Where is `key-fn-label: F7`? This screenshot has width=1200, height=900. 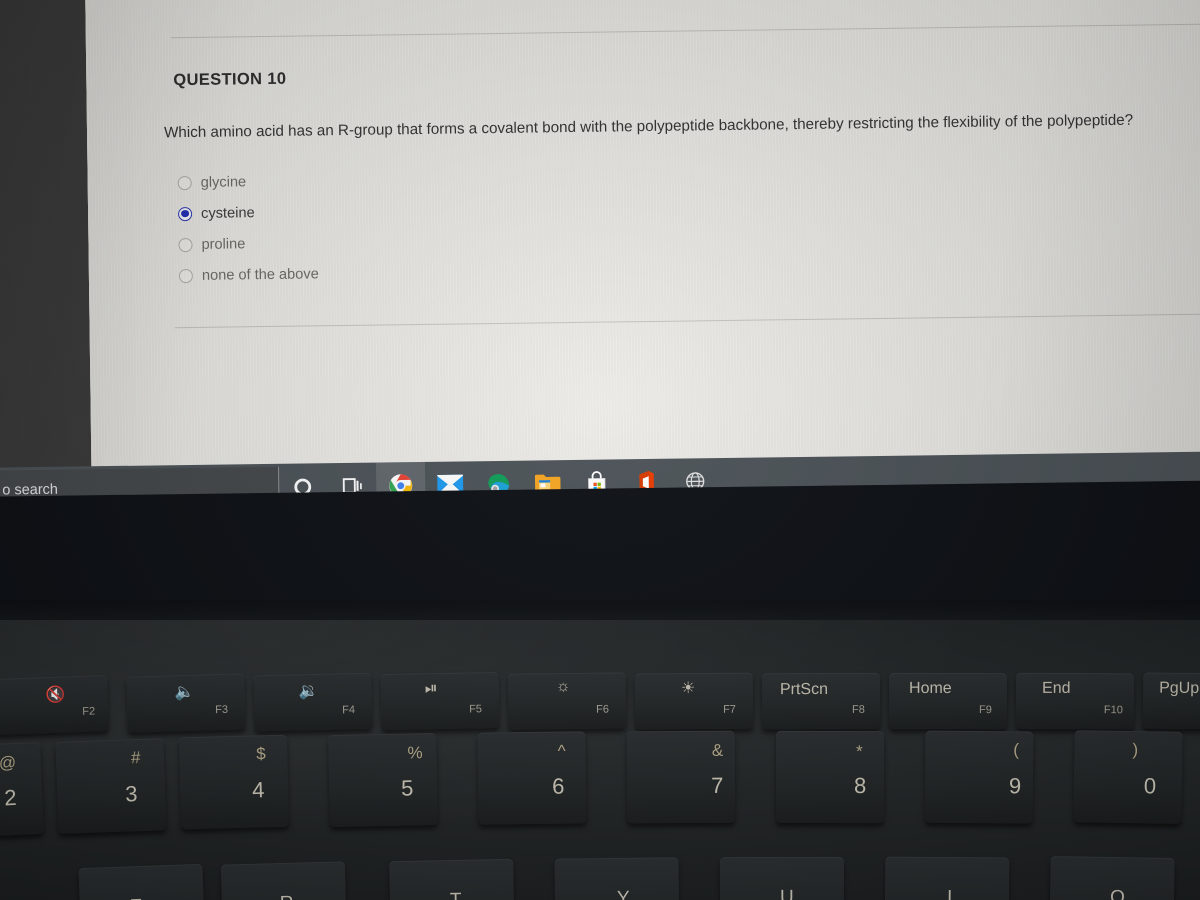 key-fn-label: F7 is located at coordinates (729, 709).